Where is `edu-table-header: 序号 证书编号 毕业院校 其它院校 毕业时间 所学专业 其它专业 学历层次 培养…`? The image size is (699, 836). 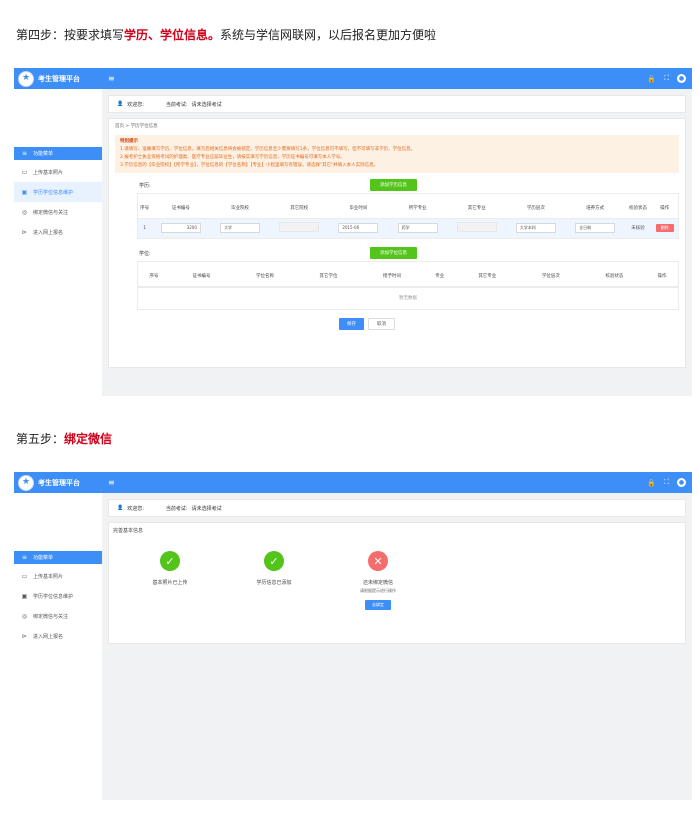 edu-table-header: 序号 证书编号 毕业院校 其它院校 毕业时间 所学专业 其它专业 学历层次 培养… is located at coordinates (408, 208).